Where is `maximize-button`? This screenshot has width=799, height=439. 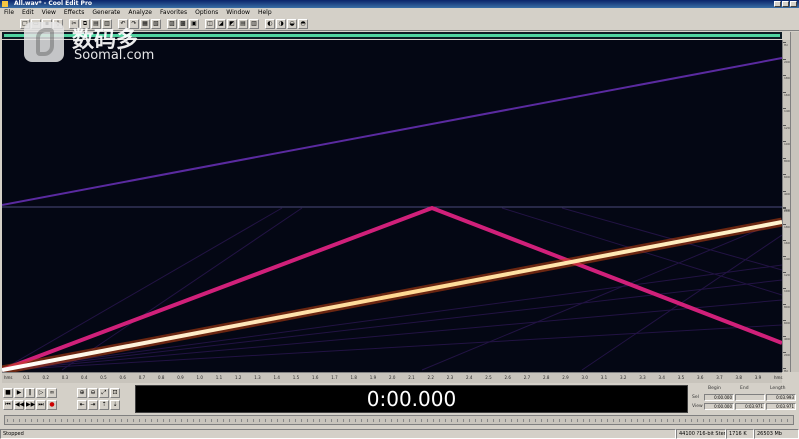 maximize-button is located at coordinates (785, 4).